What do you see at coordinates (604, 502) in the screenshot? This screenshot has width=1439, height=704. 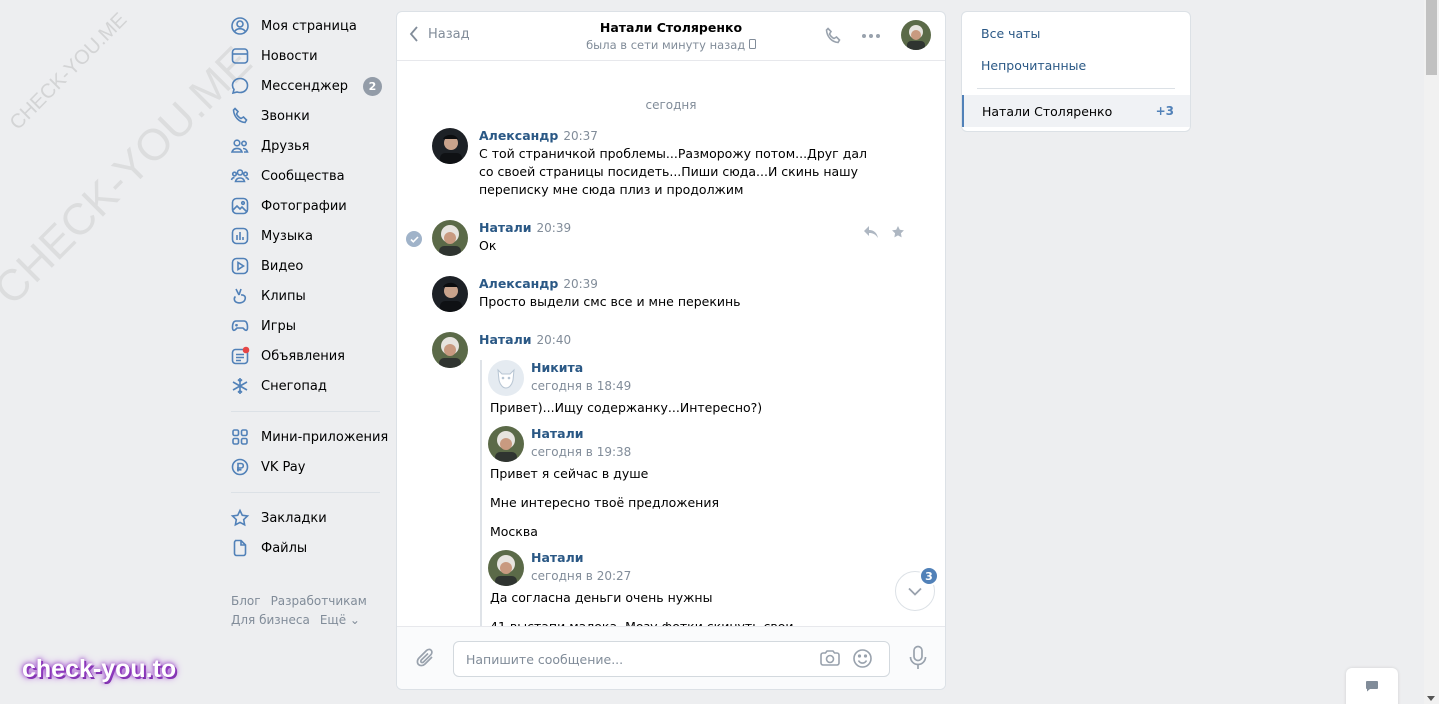 I see `forwarded-text: Мне интересно твоё предложения` at bounding box center [604, 502].